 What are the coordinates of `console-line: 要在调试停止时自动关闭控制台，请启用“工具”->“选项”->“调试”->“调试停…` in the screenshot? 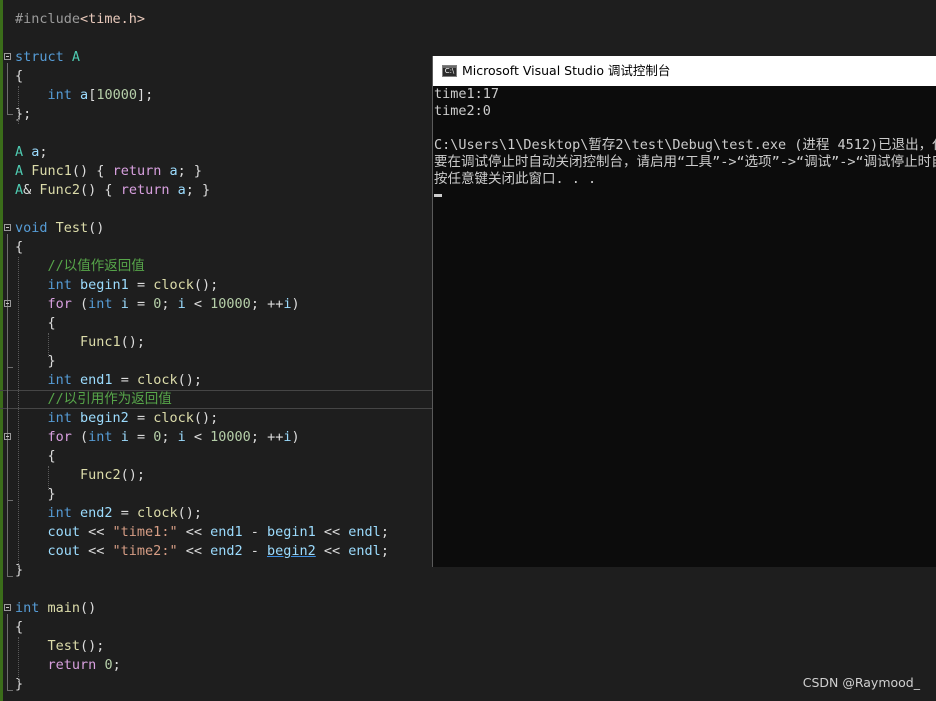 It's located at (685, 162).